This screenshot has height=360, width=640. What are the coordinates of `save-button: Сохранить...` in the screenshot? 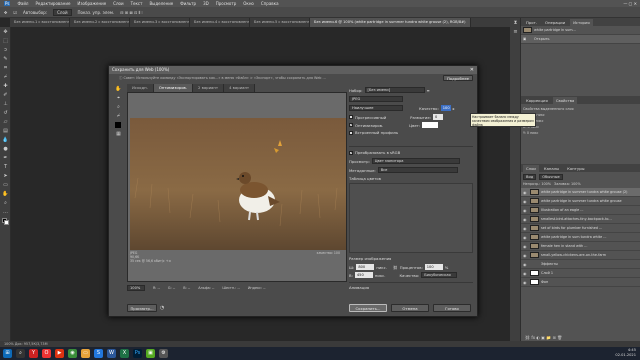 It's located at (368, 308).